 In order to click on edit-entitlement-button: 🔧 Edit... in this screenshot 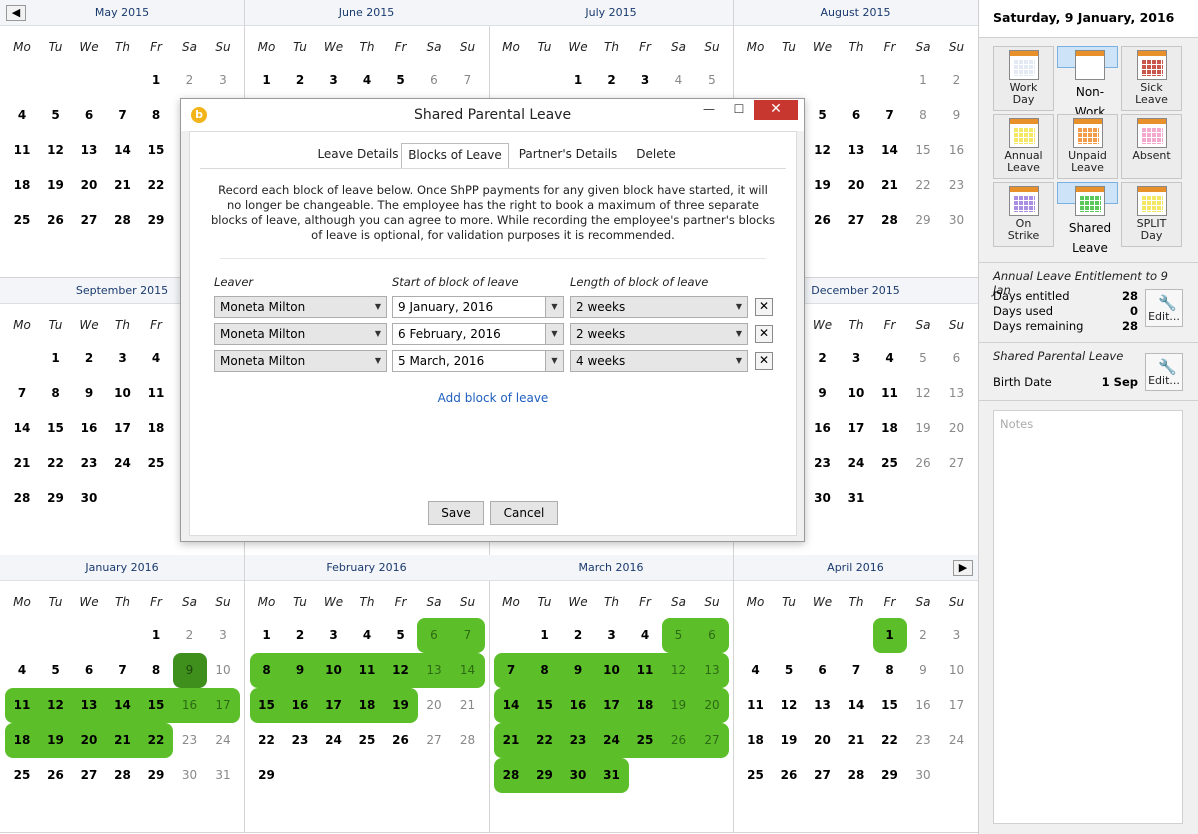, I will do `click(1164, 308)`.